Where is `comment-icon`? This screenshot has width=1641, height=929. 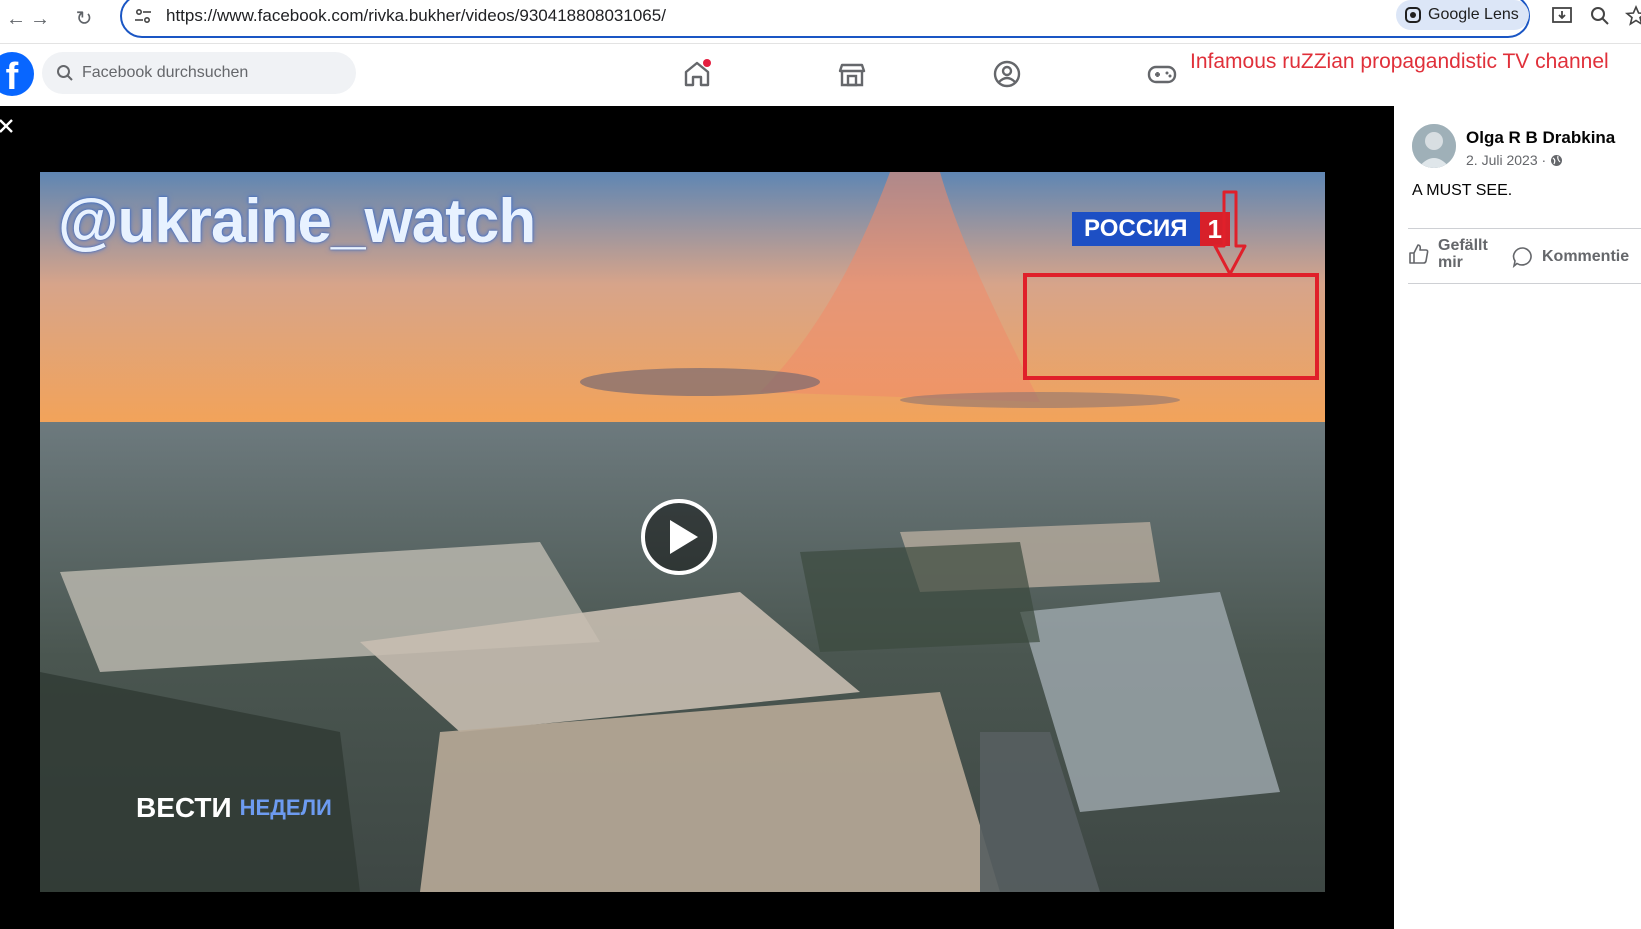
comment-icon is located at coordinates (1522, 257).